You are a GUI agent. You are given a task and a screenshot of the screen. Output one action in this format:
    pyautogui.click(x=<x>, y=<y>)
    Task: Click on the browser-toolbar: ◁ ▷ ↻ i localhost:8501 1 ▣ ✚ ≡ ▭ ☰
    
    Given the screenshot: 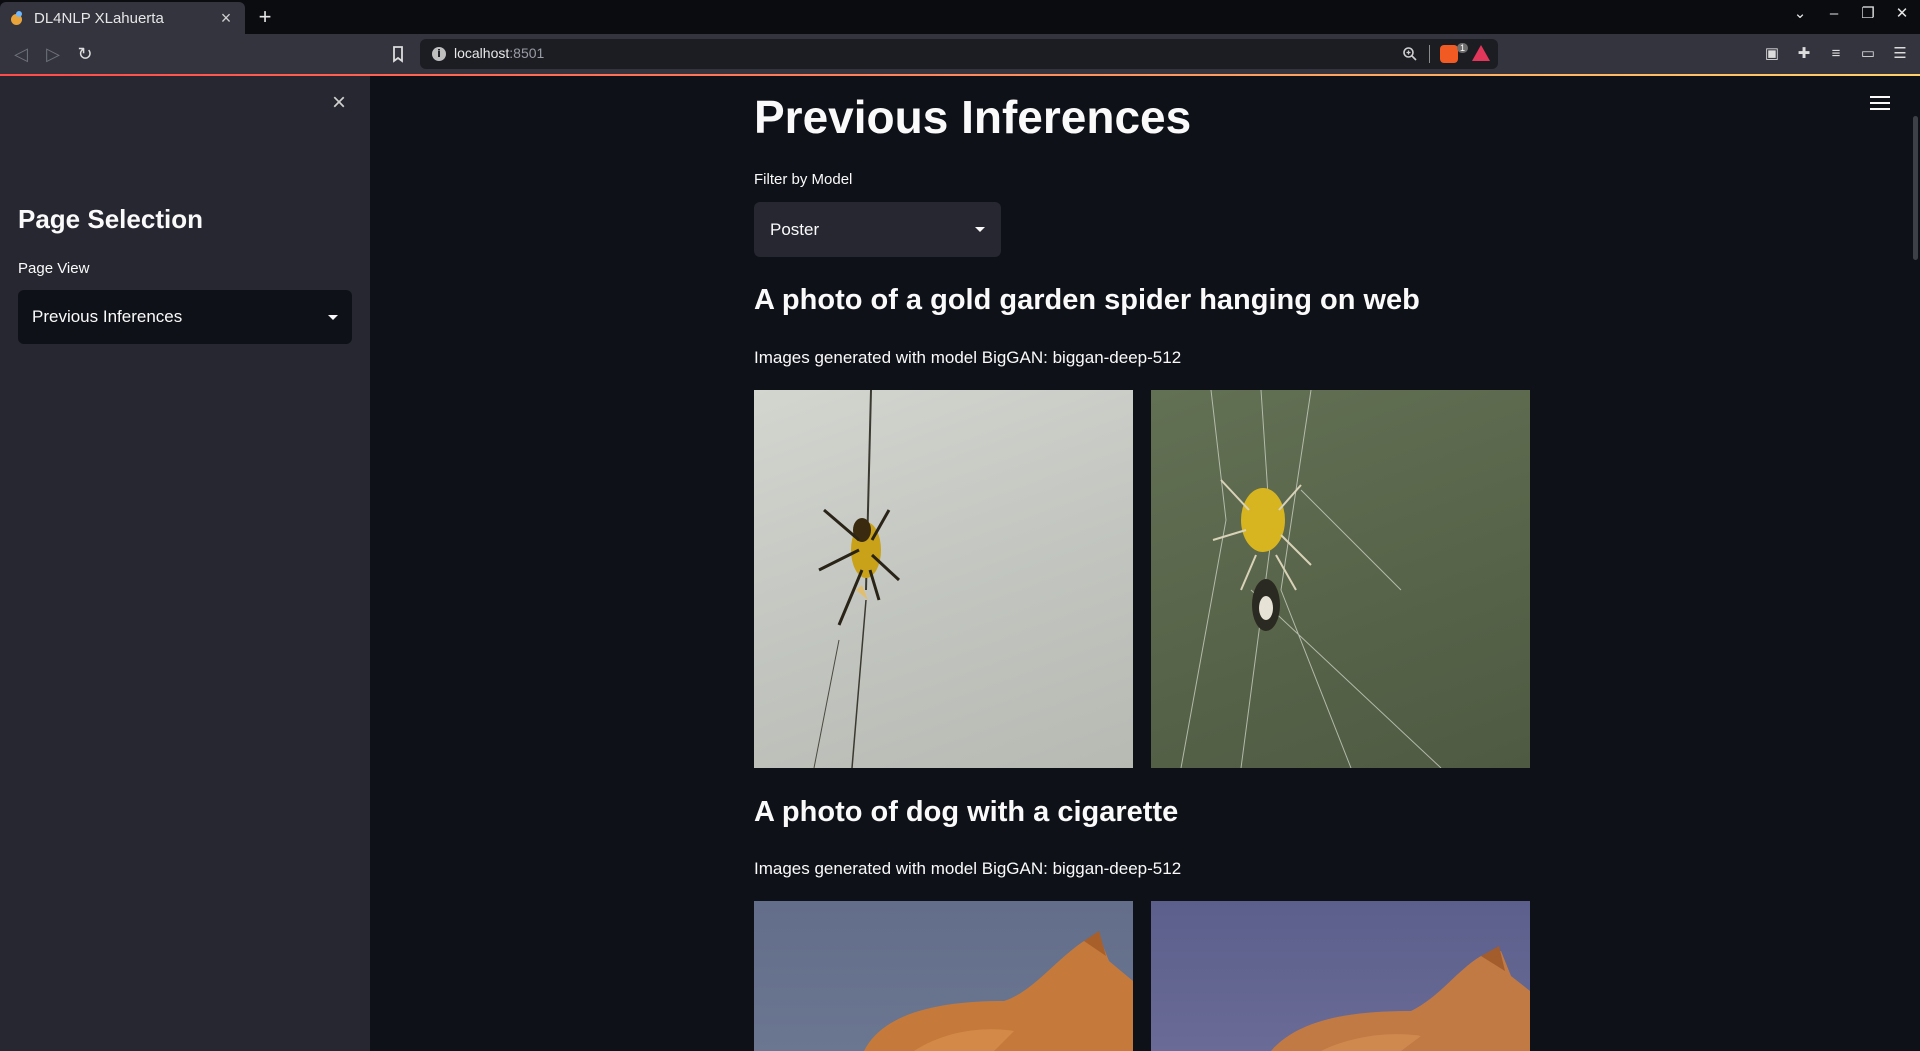 What is the action you would take?
    pyautogui.click(x=960, y=54)
    